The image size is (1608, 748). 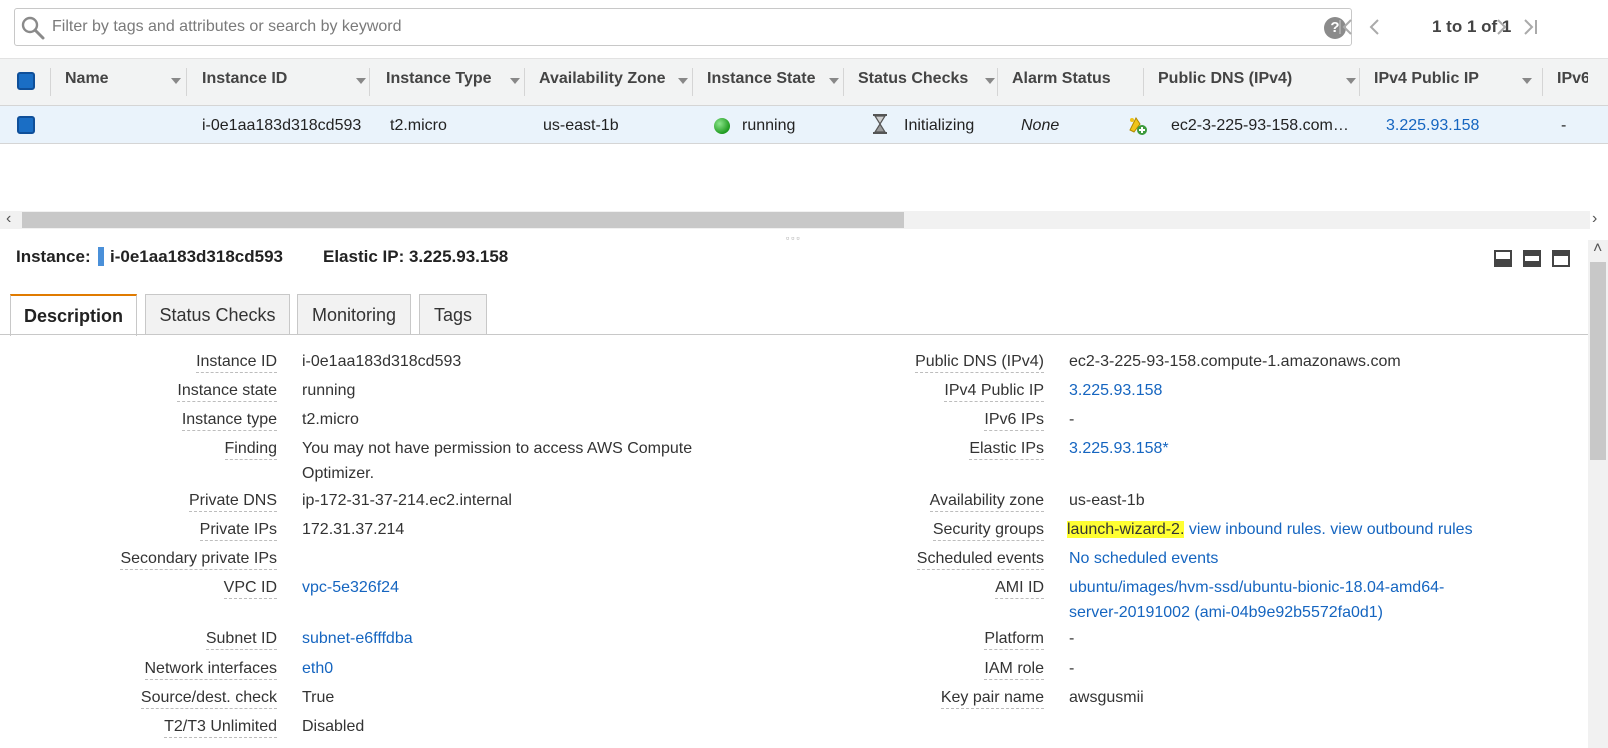 I want to click on row-ipv4-public-ip: 3.225.93.158, so click(x=1432, y=126).